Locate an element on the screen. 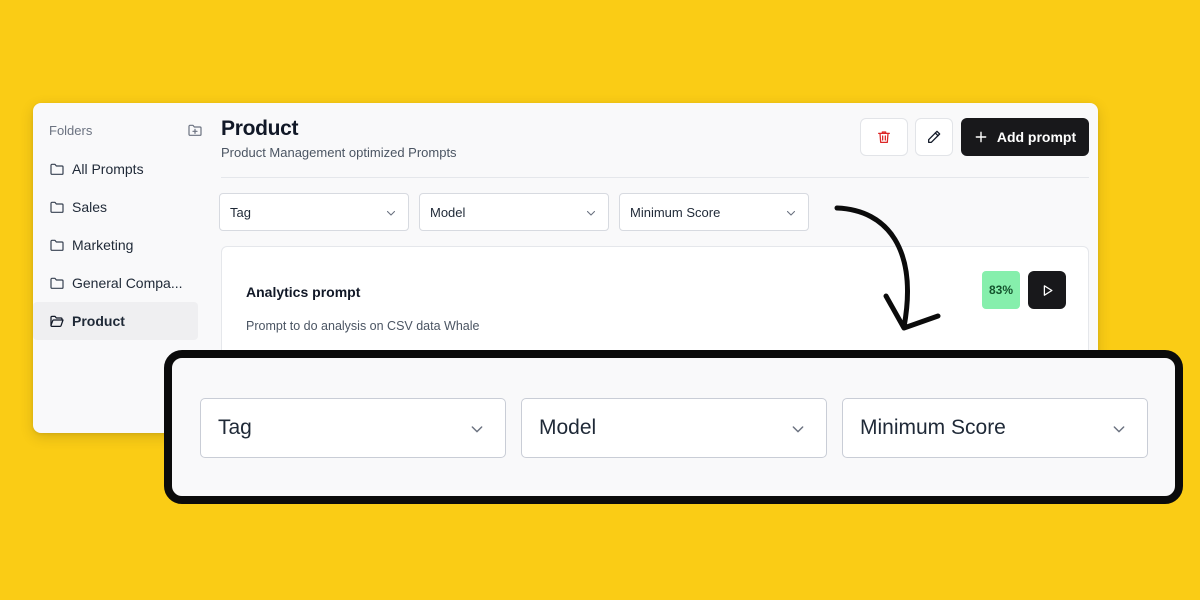 The height and width of the screenshot is (600, 1200). page-subtitle: Product Management optimized Prompts is located at coordinates (339, 152).